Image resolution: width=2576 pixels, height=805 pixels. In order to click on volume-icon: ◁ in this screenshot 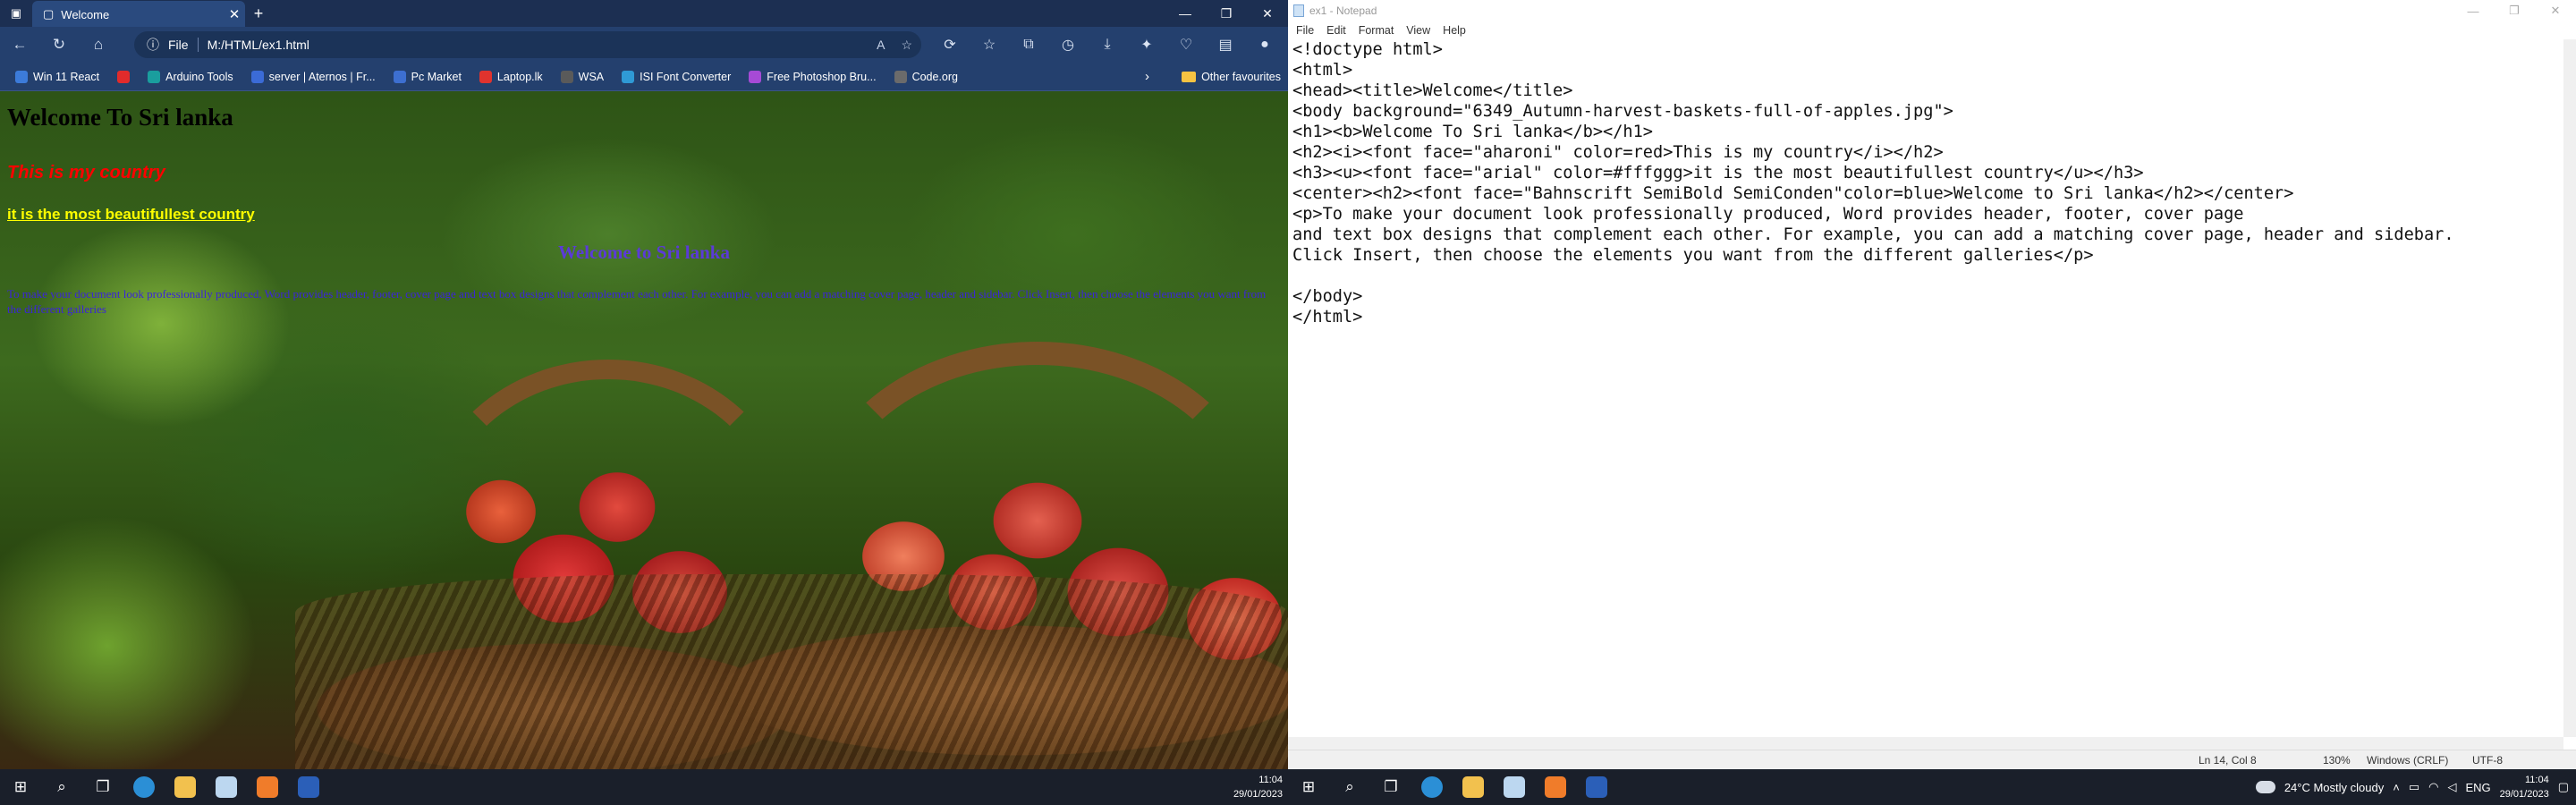, I will do `click(2451, 787)`.